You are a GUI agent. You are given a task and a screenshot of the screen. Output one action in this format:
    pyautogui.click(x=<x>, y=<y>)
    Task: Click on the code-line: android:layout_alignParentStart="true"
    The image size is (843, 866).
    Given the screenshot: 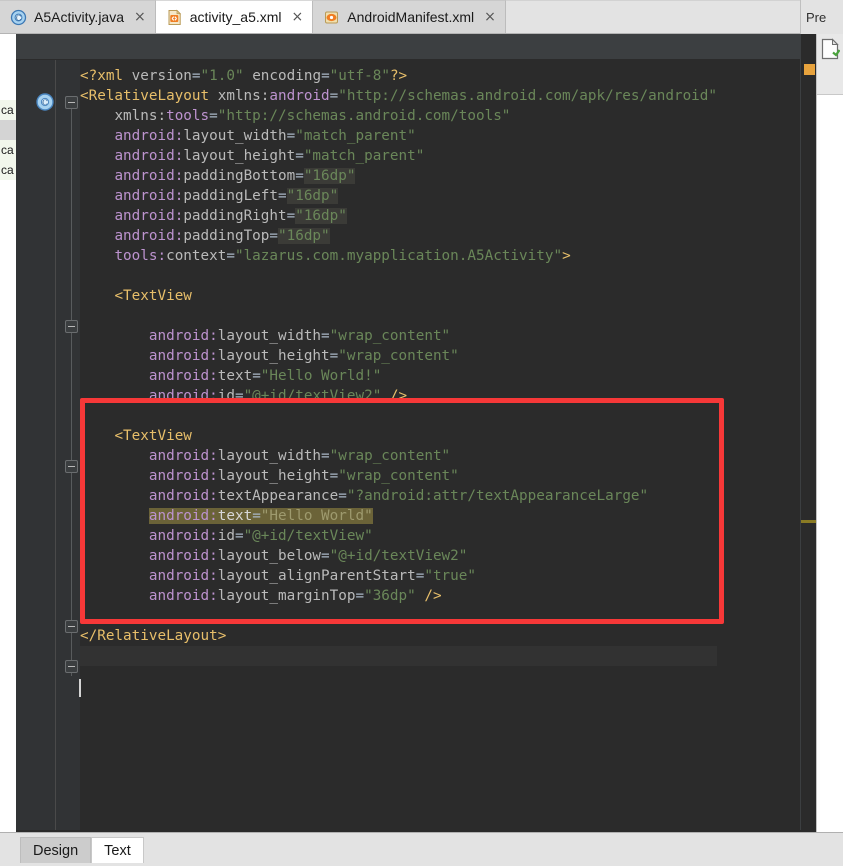 What is the action you would take?
    pyautogui.click(x=312, y=576)
    